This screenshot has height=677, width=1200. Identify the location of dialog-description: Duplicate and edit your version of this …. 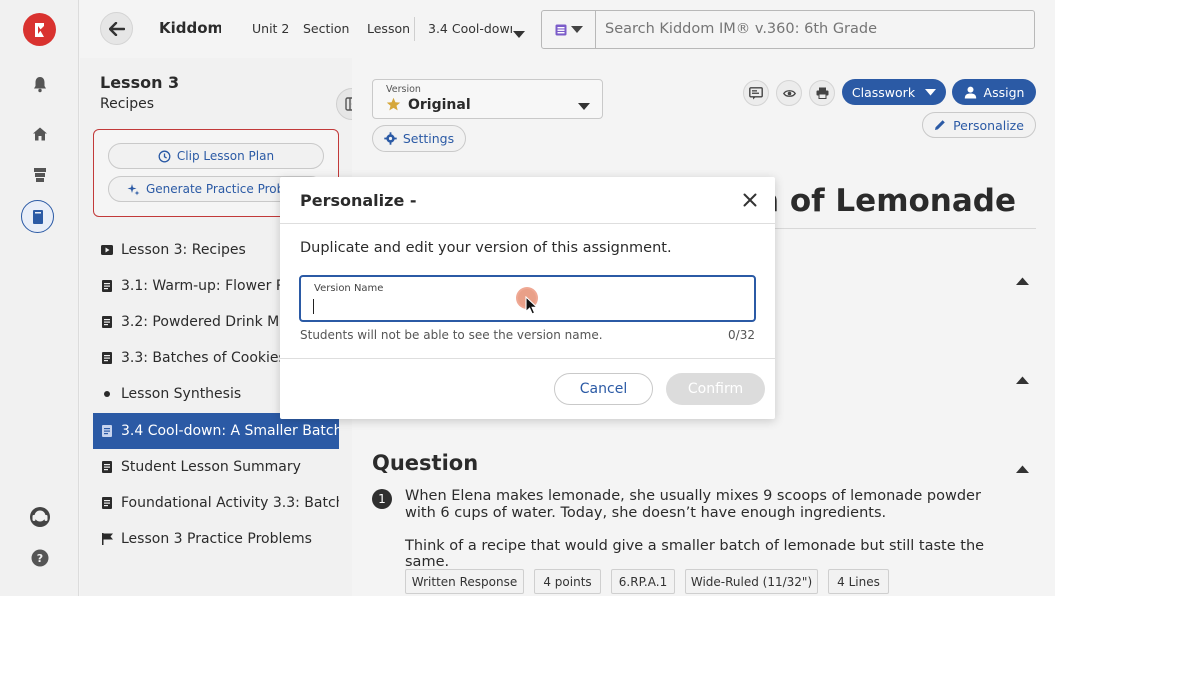
(486, 248).